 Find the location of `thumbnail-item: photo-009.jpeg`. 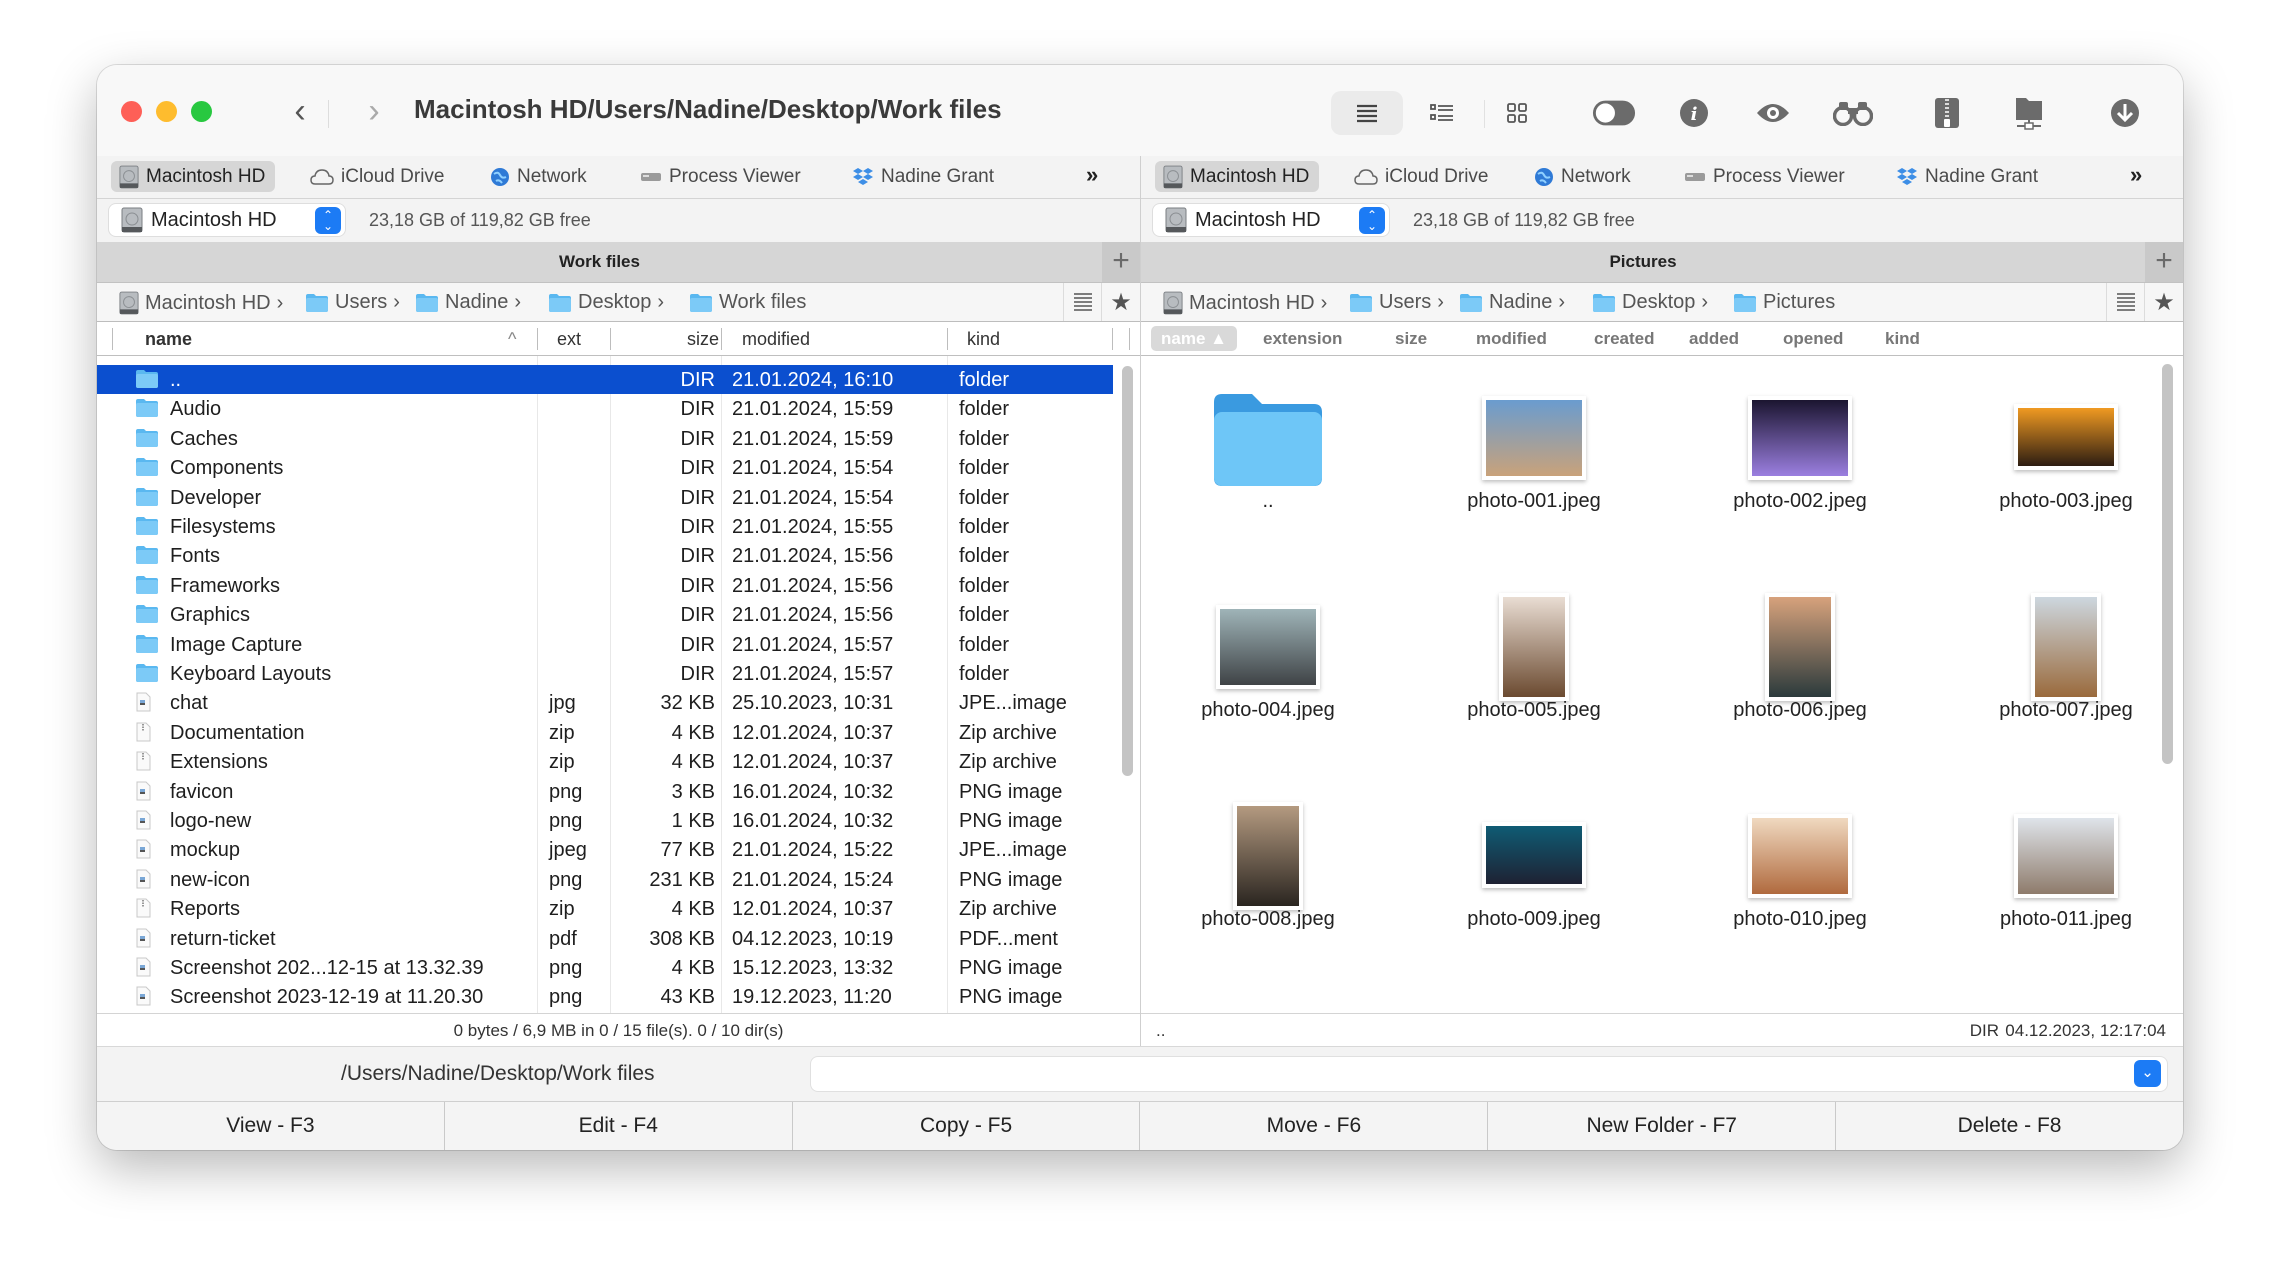

thumbnail-item: photo-009.jpeg is located at coordinates (1534, 892).